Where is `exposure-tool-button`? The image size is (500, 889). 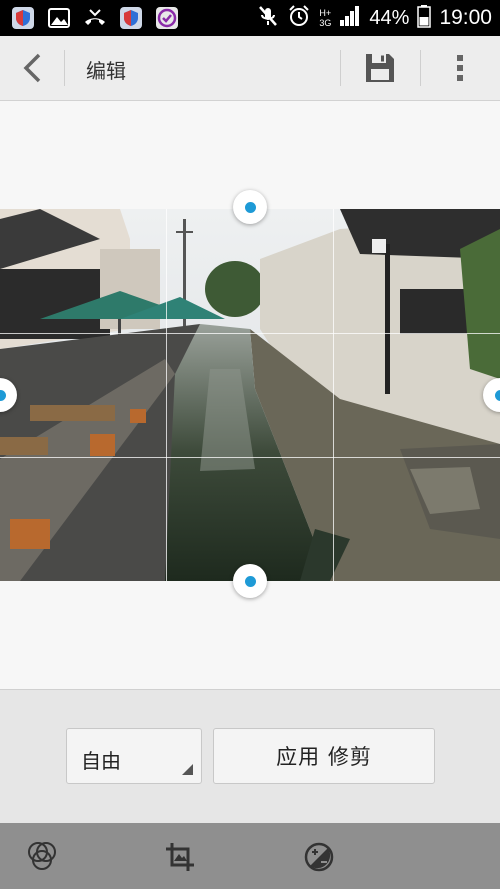 exposure-tool-button is located at coordinates (319, 857).